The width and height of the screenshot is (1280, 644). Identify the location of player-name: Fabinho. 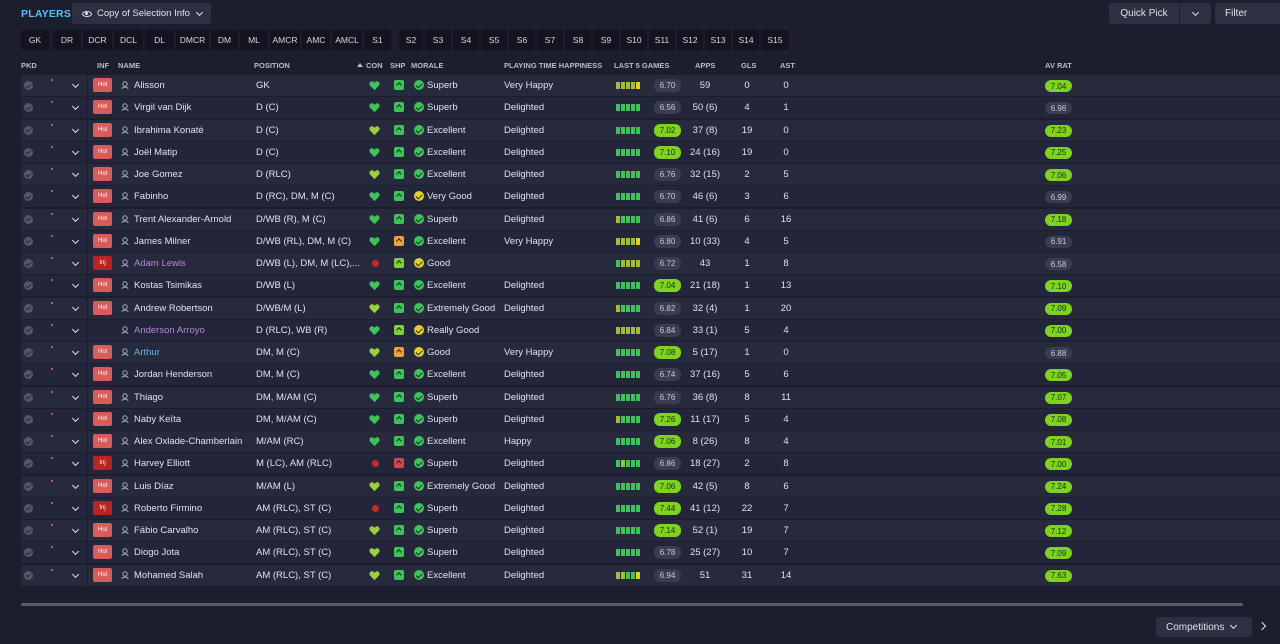
(151, 196).